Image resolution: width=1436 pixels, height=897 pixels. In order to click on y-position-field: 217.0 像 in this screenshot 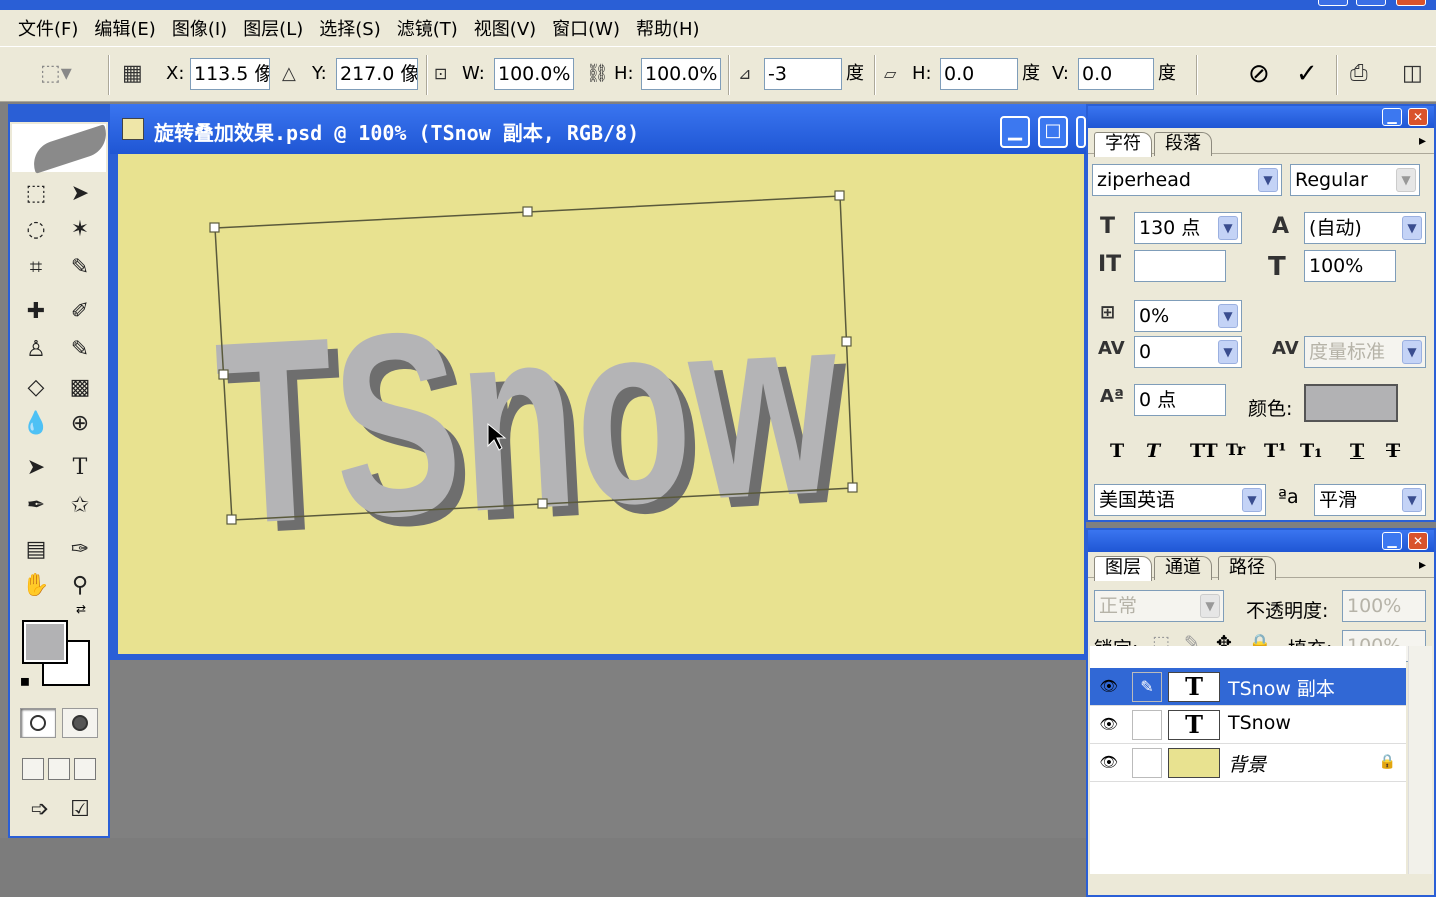, I will do `click(377, 74)`.